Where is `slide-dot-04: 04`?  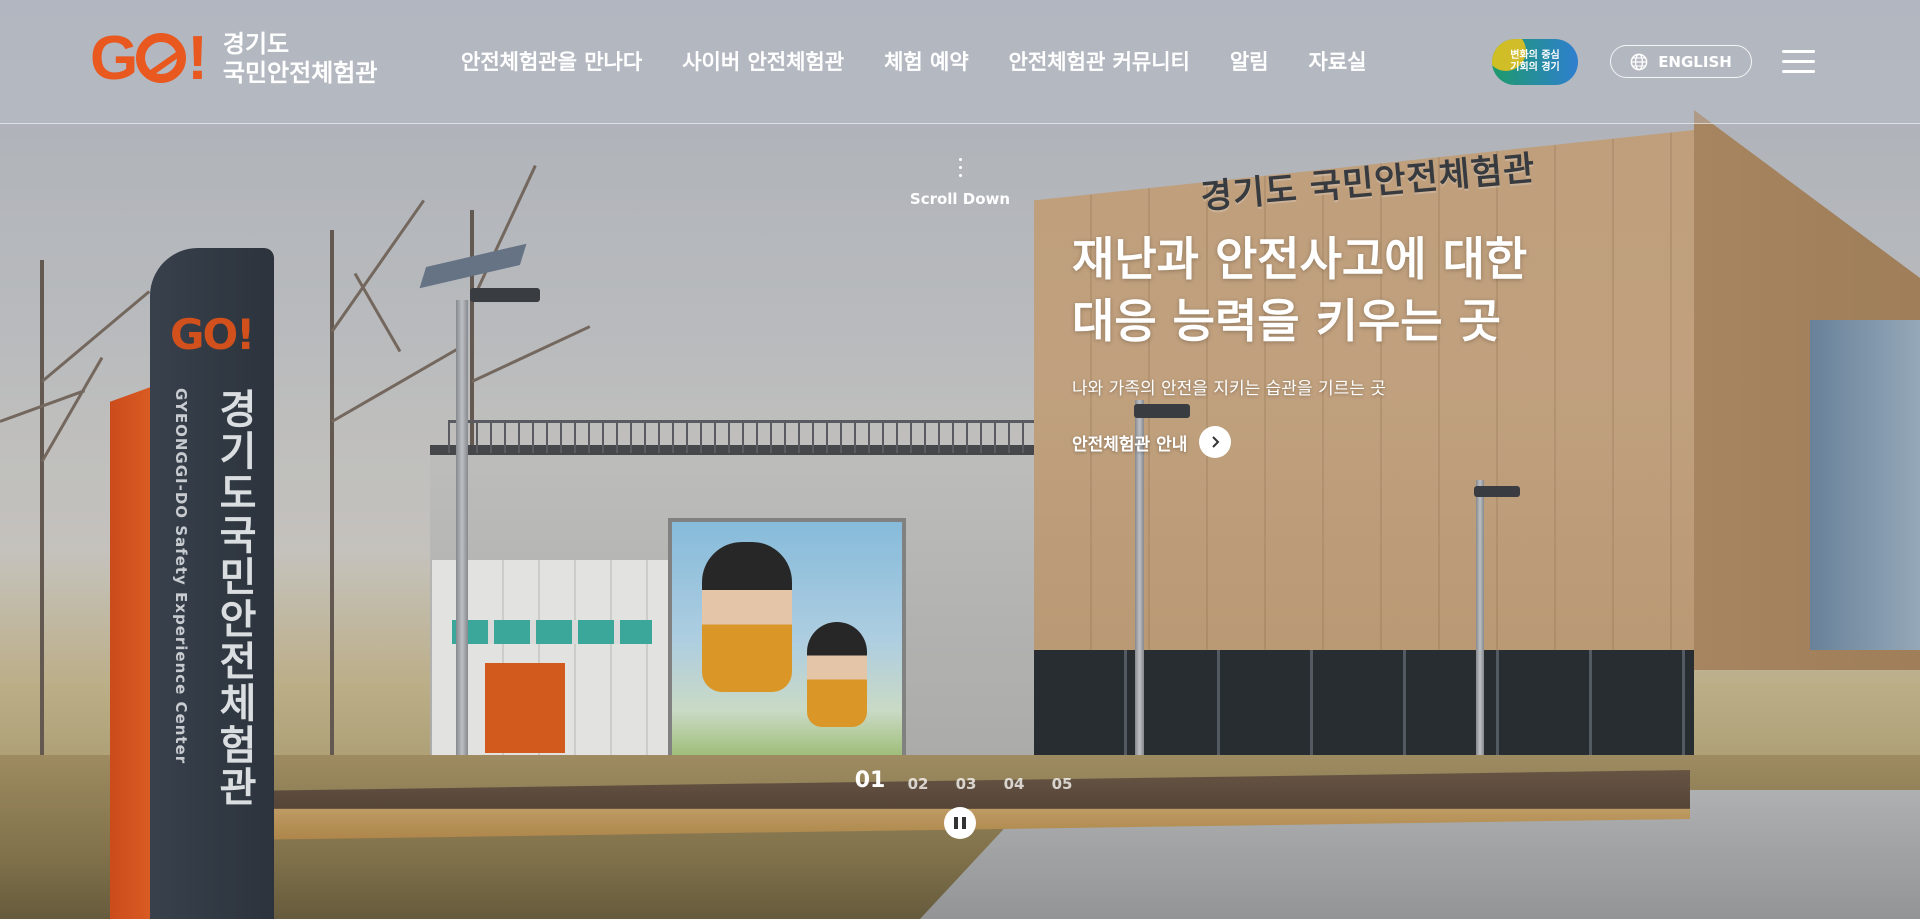 slide-dot-04: 04 is located at coordinates (1014, 784).